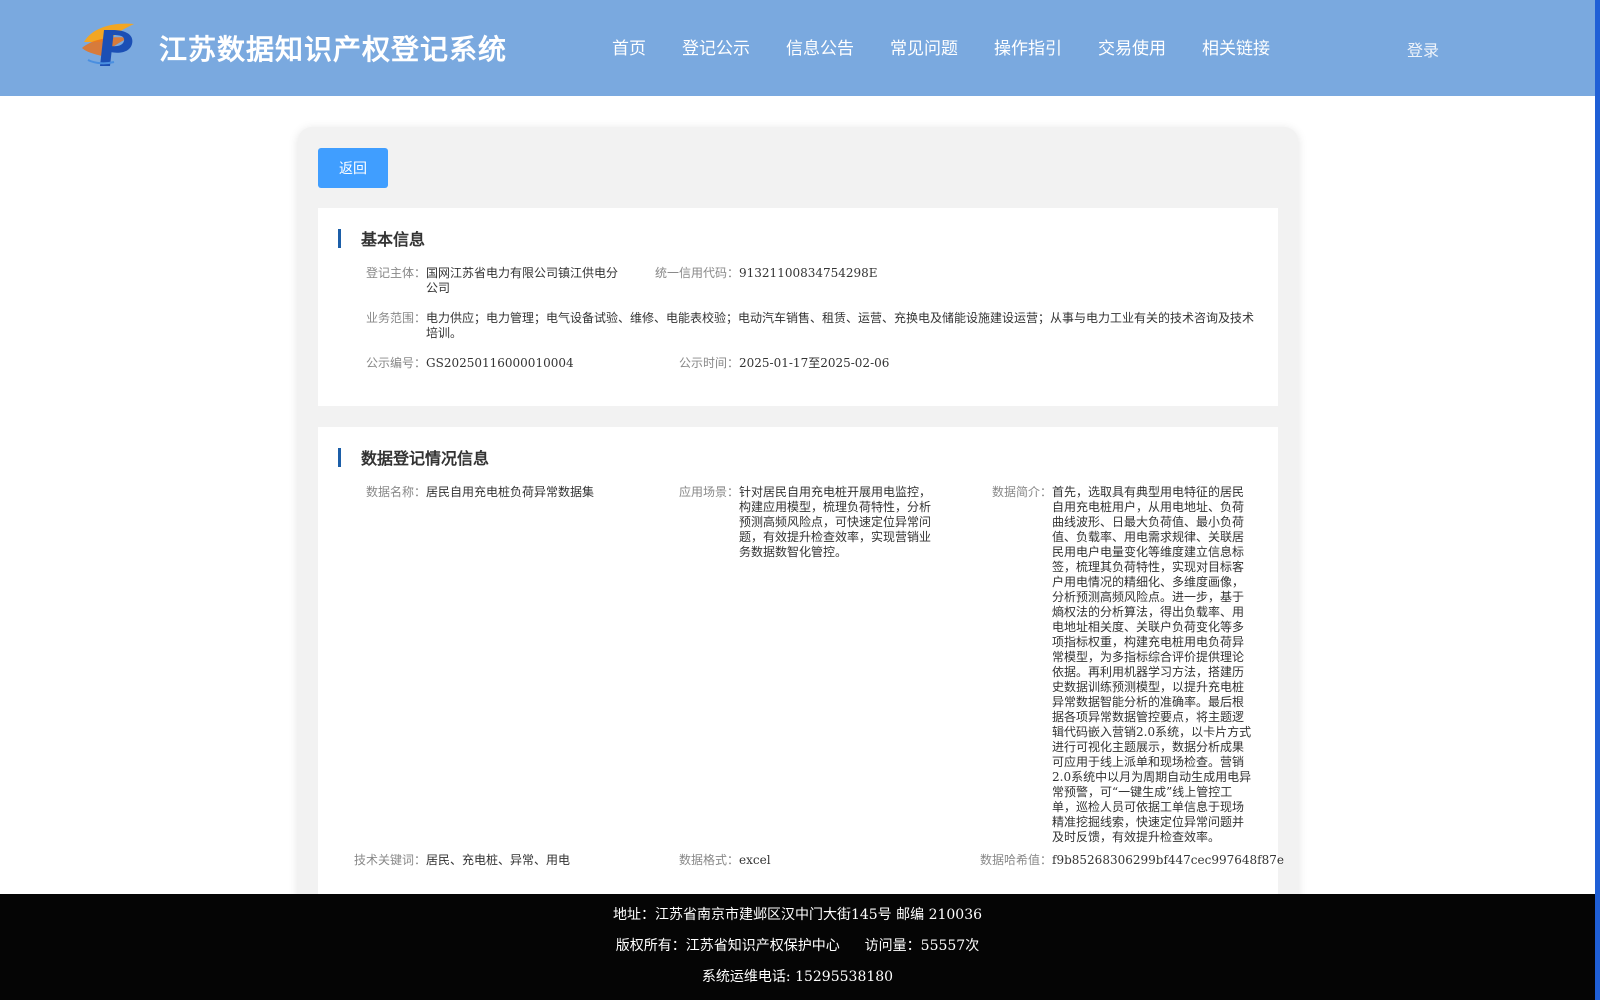  Describe the element at coordinates (1022, 492) in the screenshot. I see `field-label: 数据简介：` at that location.